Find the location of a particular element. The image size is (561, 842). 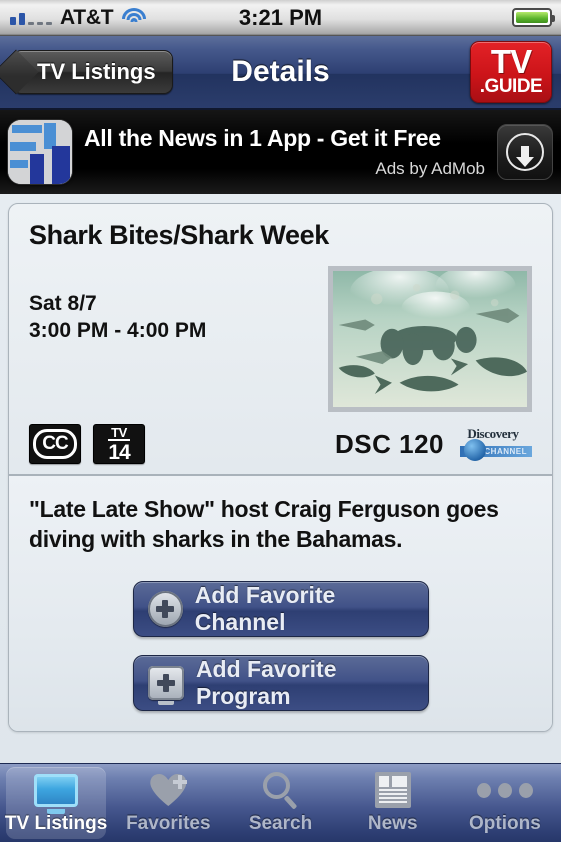

thumbnail-artwork is located at coordinates (430, 339).